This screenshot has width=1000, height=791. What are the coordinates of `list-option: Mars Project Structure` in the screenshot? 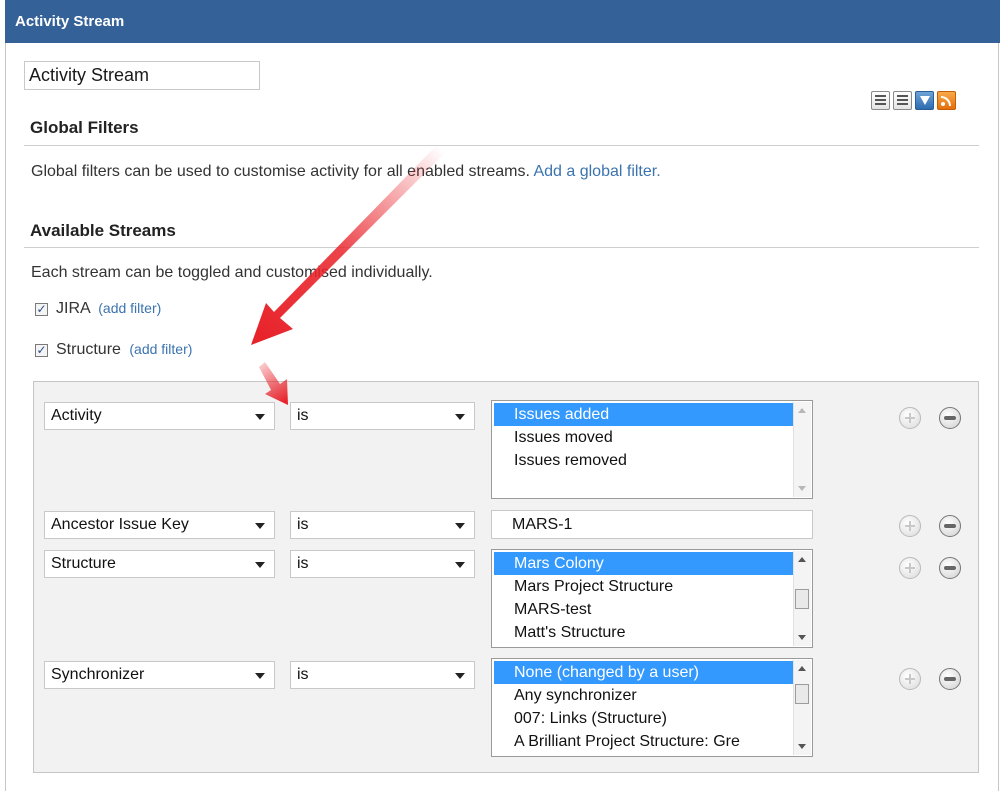 It's located at (643, 586).